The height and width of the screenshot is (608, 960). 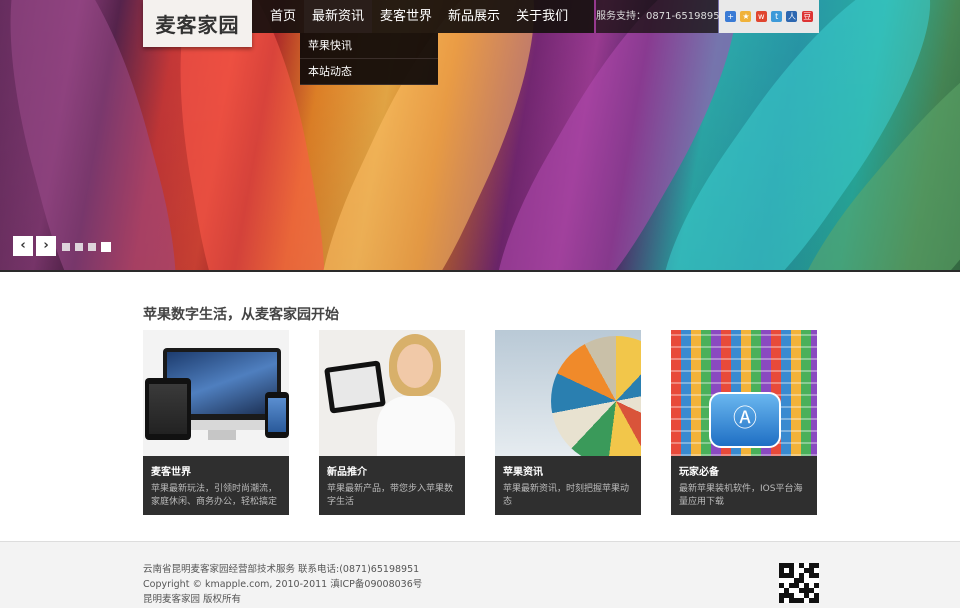 I want to click on card-title: 苹果资讯, so click(x=523, y=472).